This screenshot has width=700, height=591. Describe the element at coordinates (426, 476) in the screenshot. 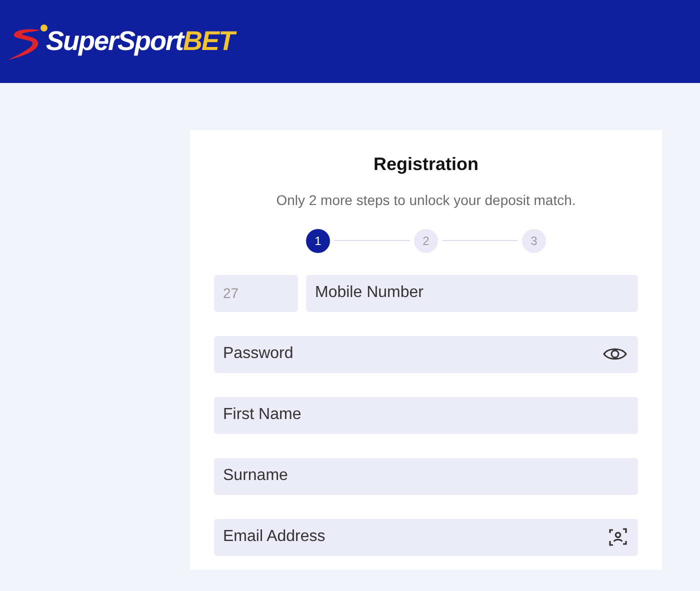

I see `input-field: Surname` at that location.